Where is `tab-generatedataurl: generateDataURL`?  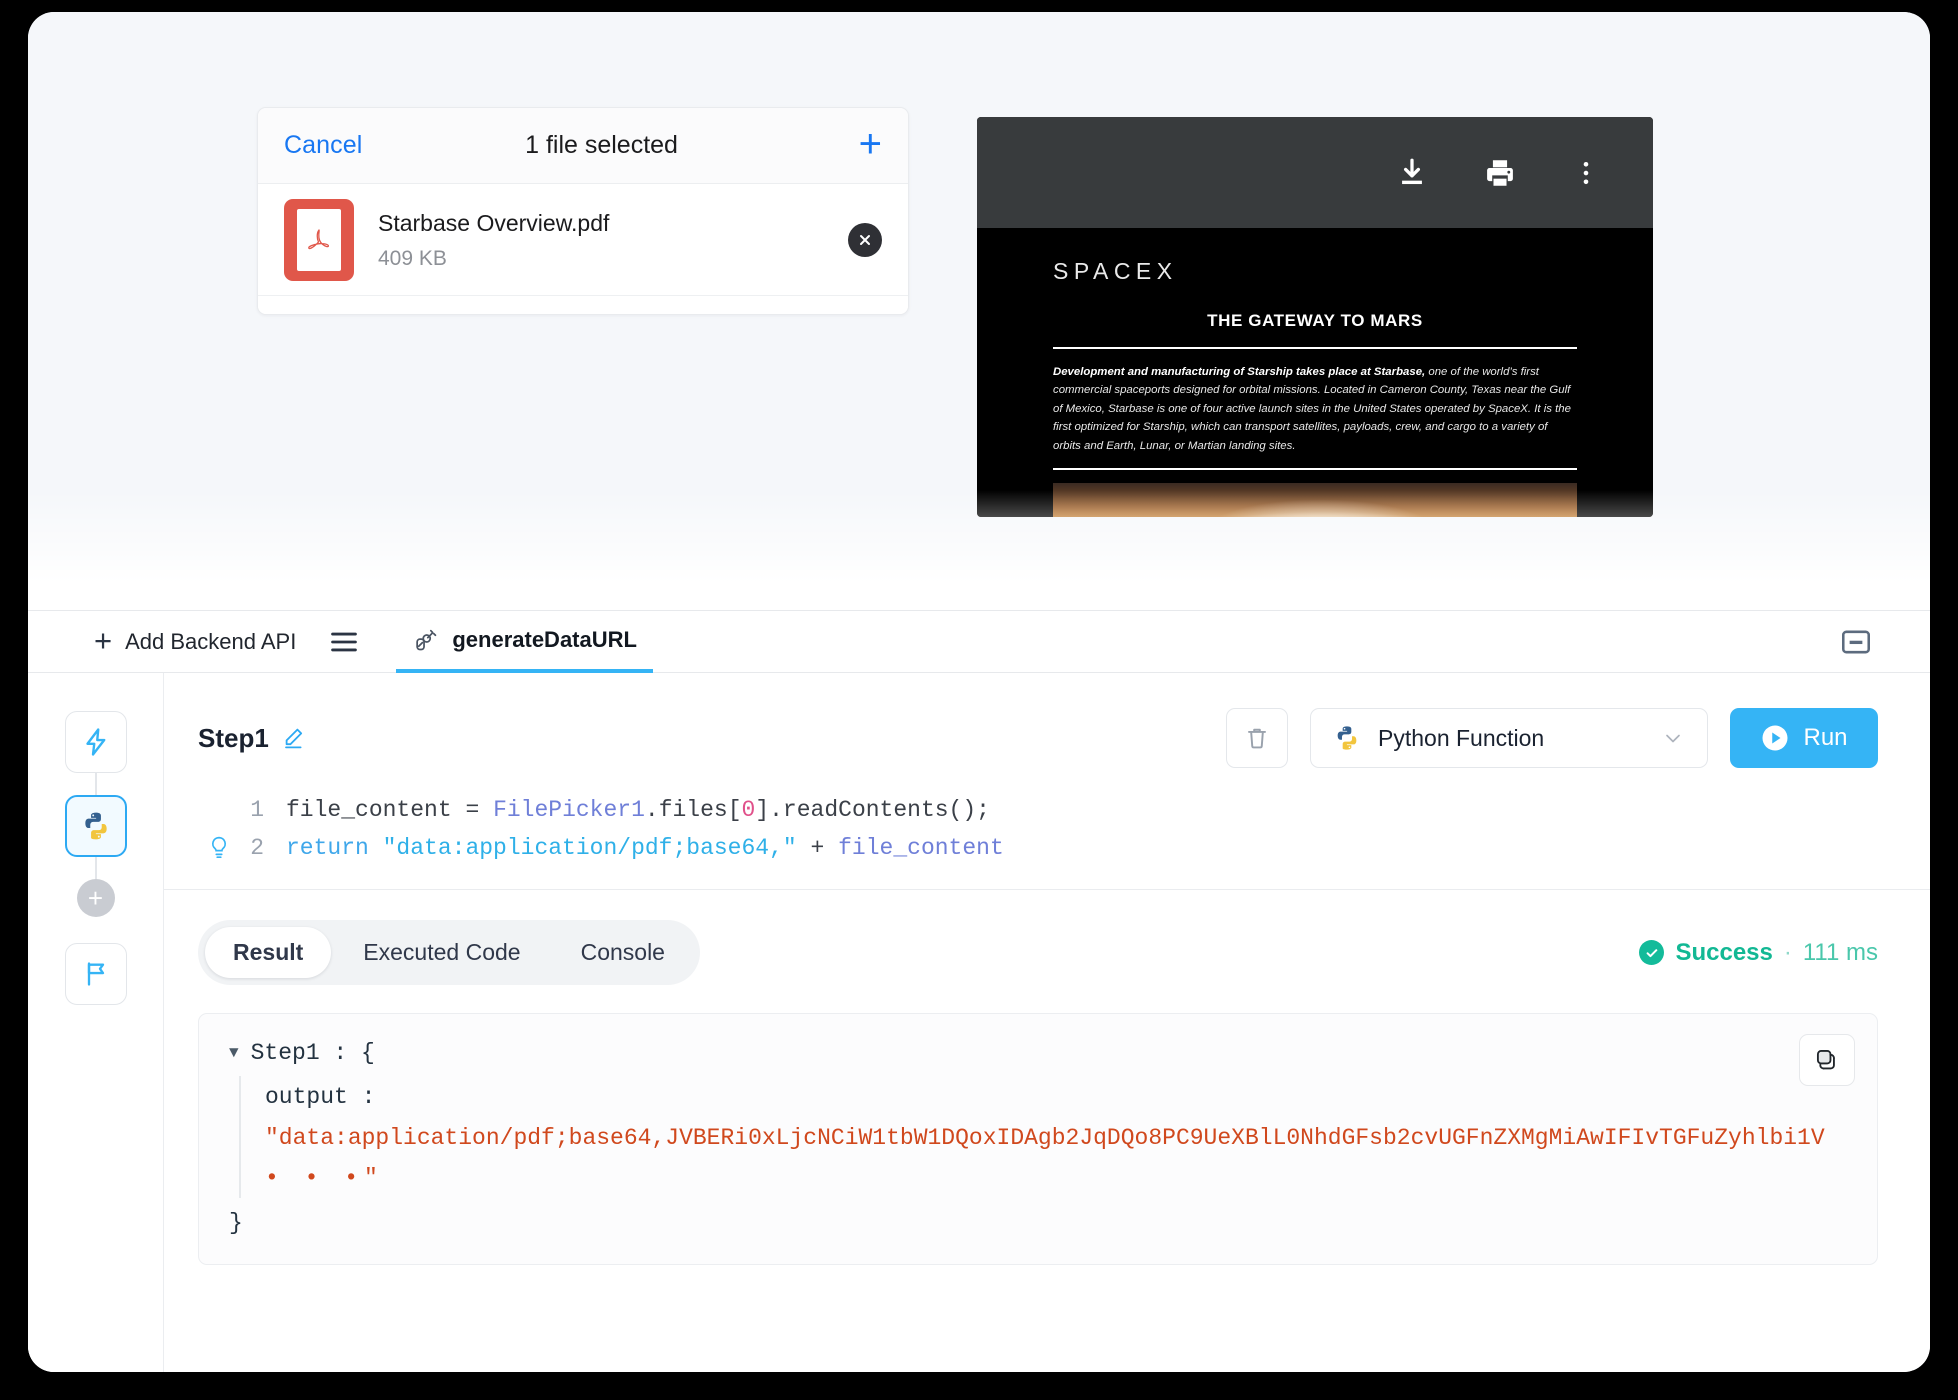 tab-generatedataurl: generateDataURL is located at coordinates (524, 642).